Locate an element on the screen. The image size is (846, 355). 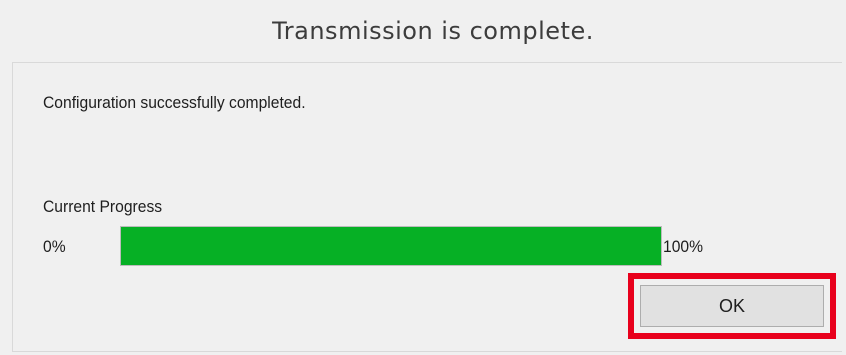
progress-bar-fill is located at coordinates (391, 246).